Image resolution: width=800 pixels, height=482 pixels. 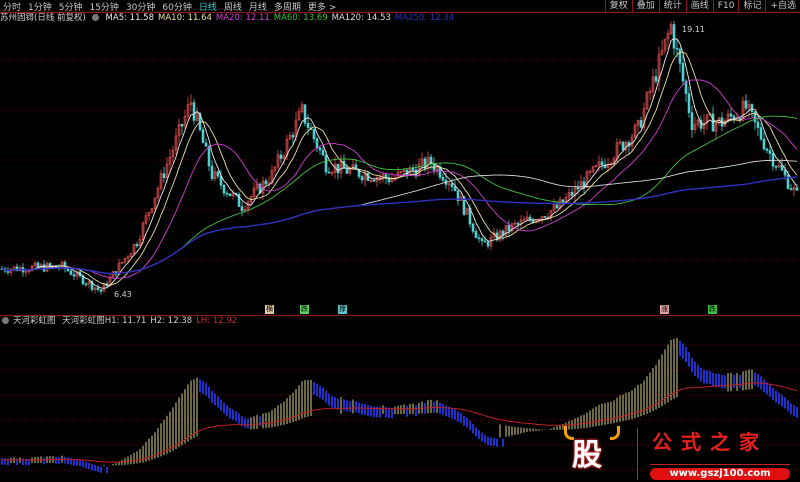 I want to click on indicator-value: H2: 12.38, so click(x=171, y=321).